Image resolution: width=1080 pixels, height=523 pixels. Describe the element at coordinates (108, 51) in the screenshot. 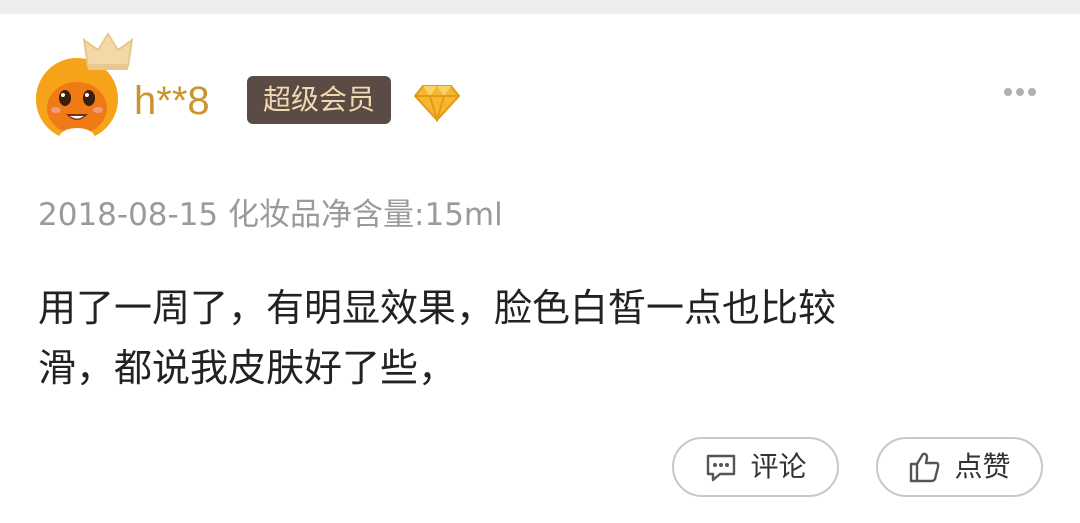

I see `crown-icon` at that location.